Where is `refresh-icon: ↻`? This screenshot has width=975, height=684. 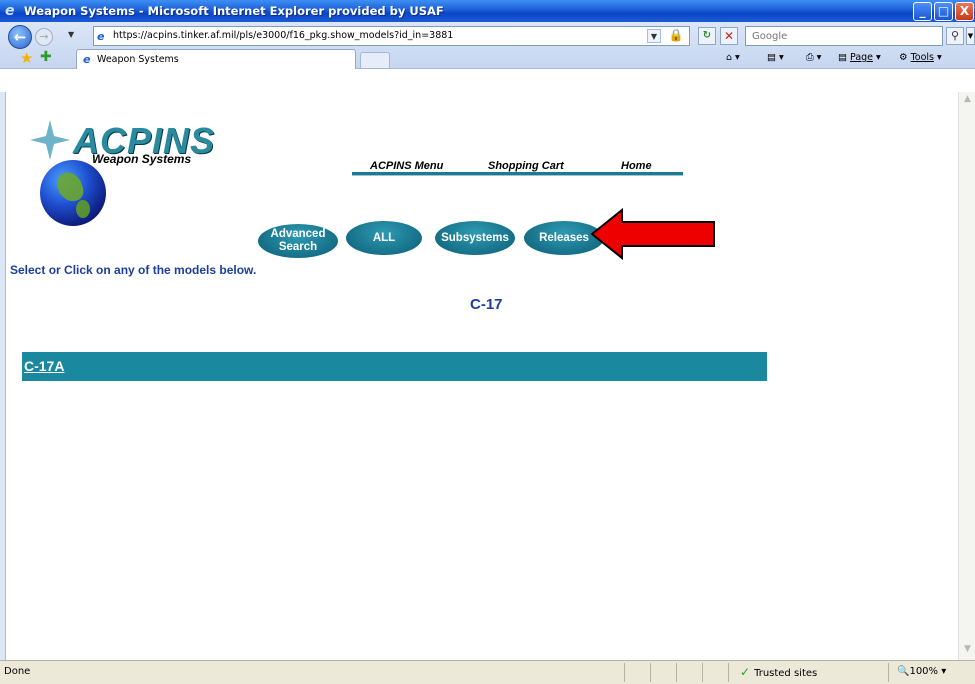
refresh-icon: ↻ is located at coordinates (707, 35).